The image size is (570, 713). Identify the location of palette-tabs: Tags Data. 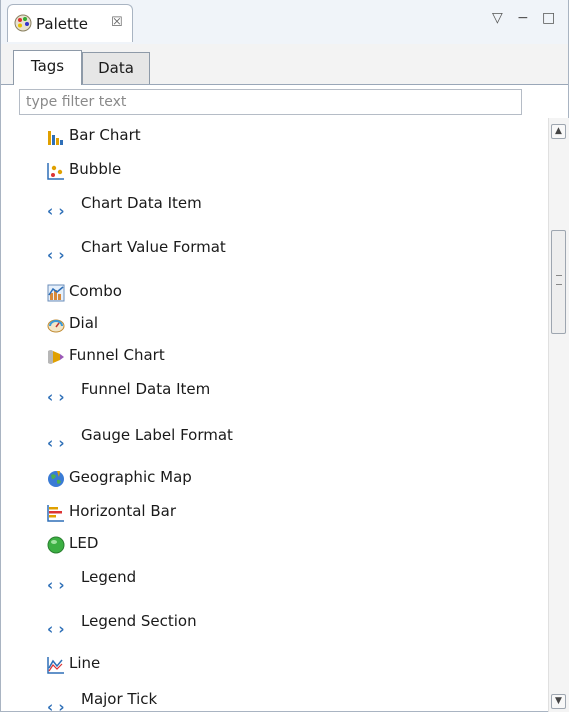
(284, 64).